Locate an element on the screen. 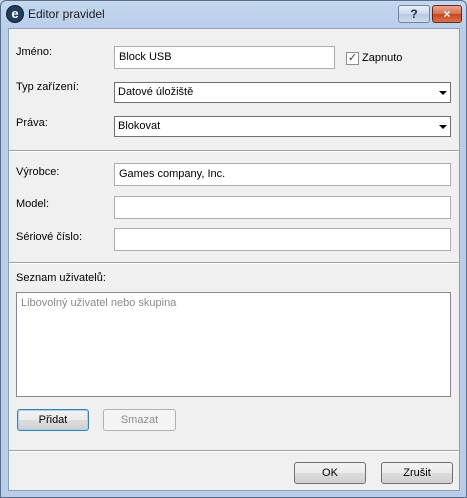 This screenshot has height=498, width=467. title-bar: e Editor pravidel ? × is located at coordinates (233, 15).